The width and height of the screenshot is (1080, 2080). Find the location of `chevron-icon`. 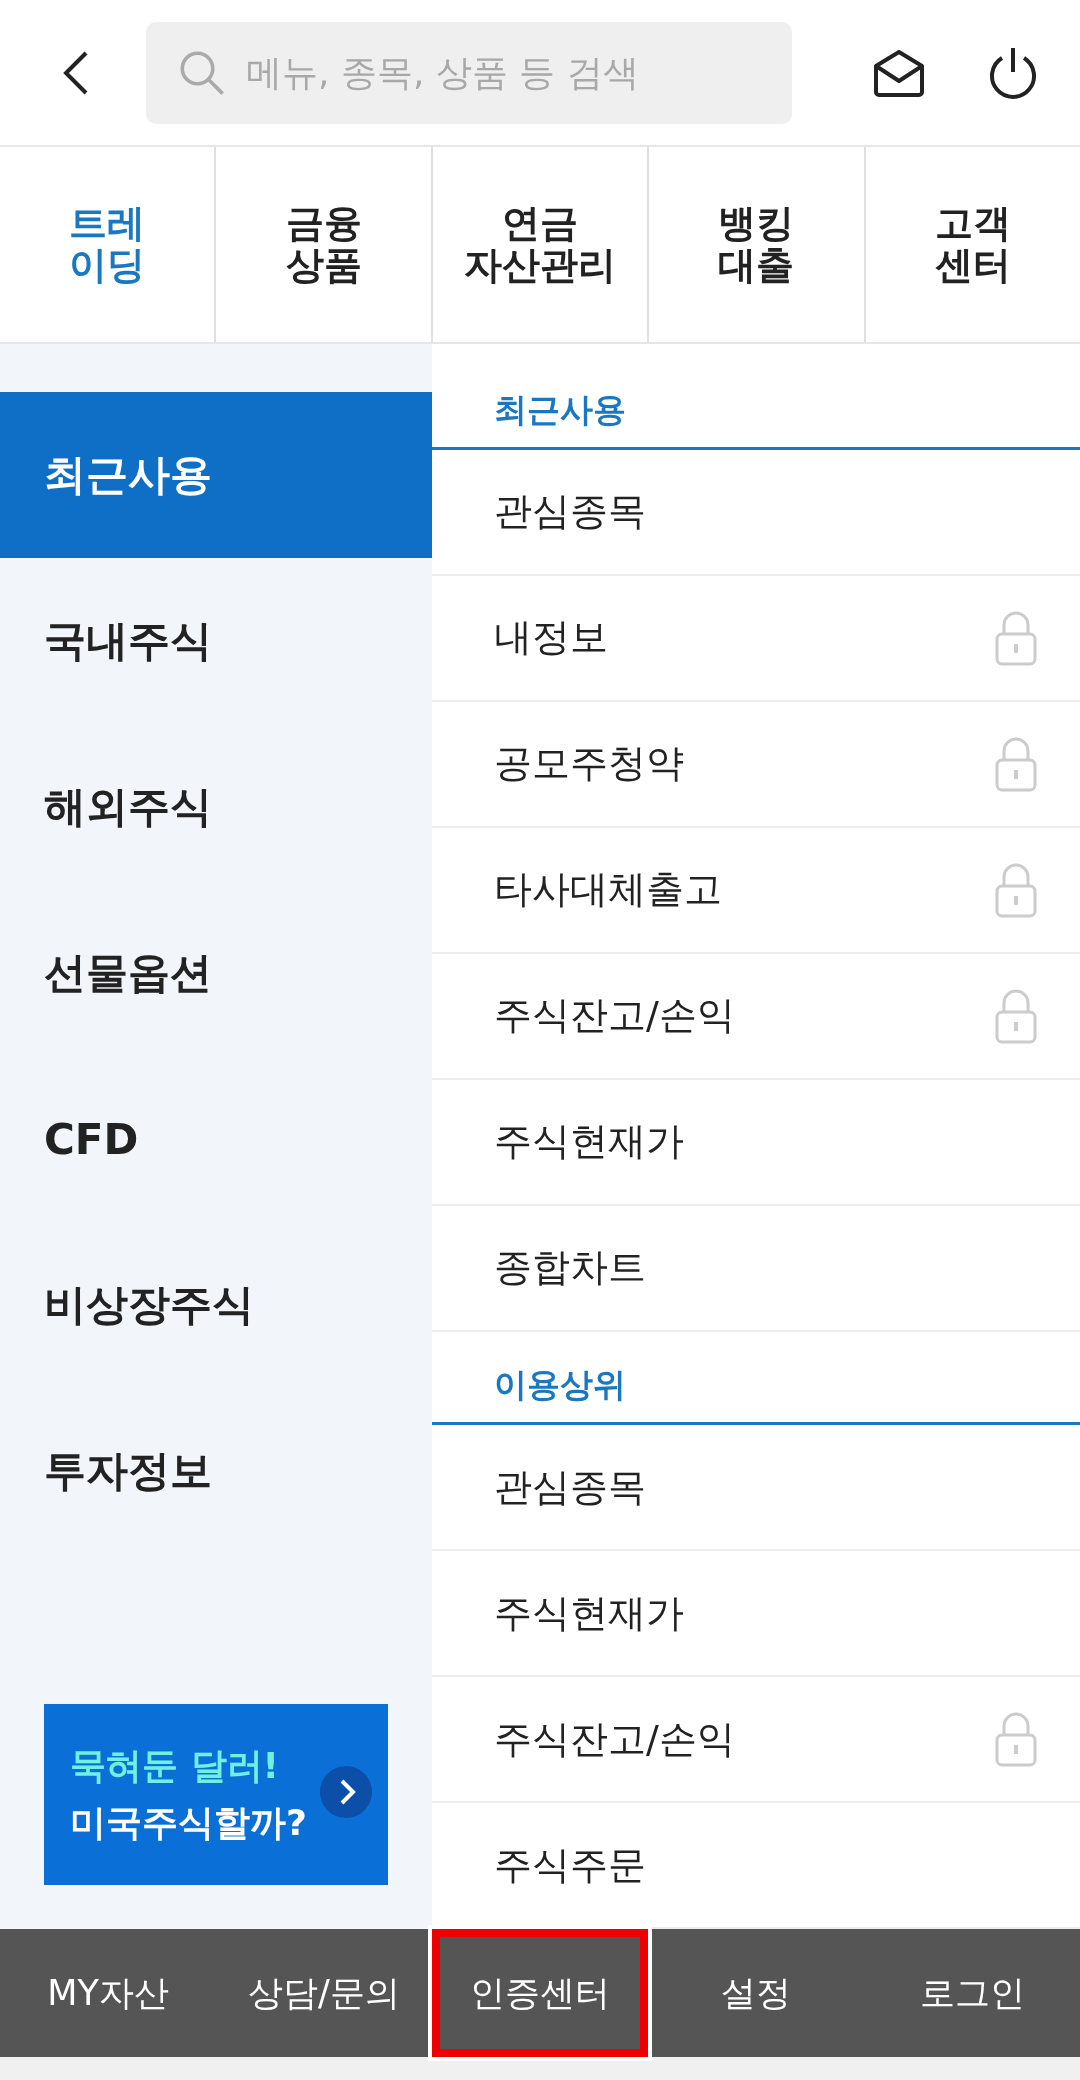

chevron-icon is located at coordinates (346, 1792).